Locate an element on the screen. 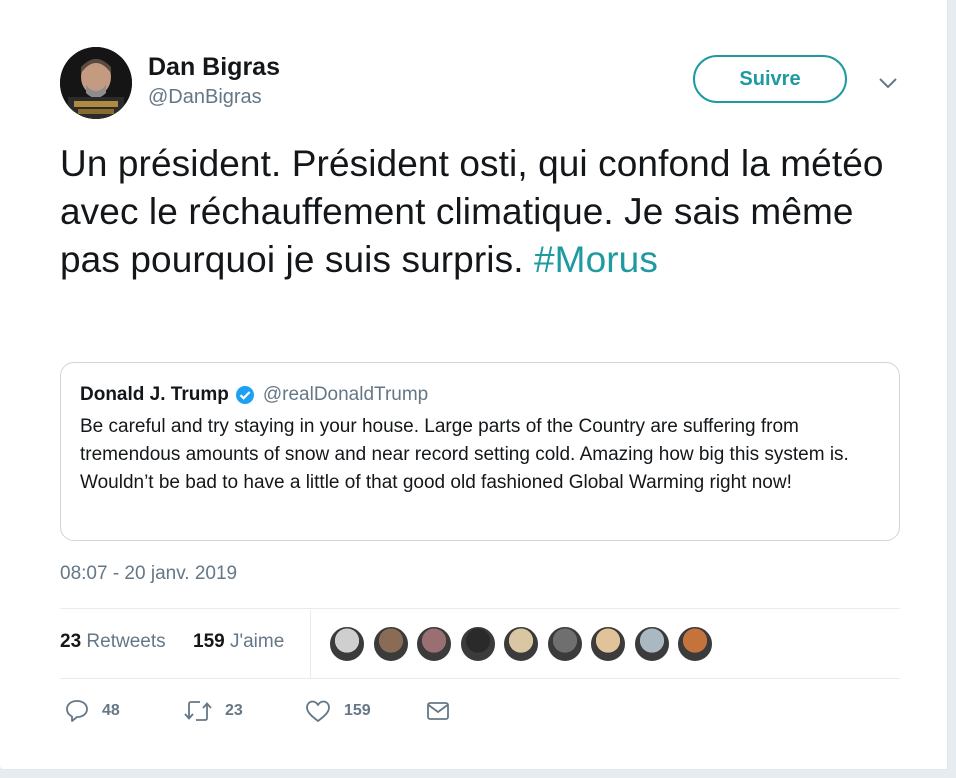  chevron-down-icon is located at coordinates (888, 83).